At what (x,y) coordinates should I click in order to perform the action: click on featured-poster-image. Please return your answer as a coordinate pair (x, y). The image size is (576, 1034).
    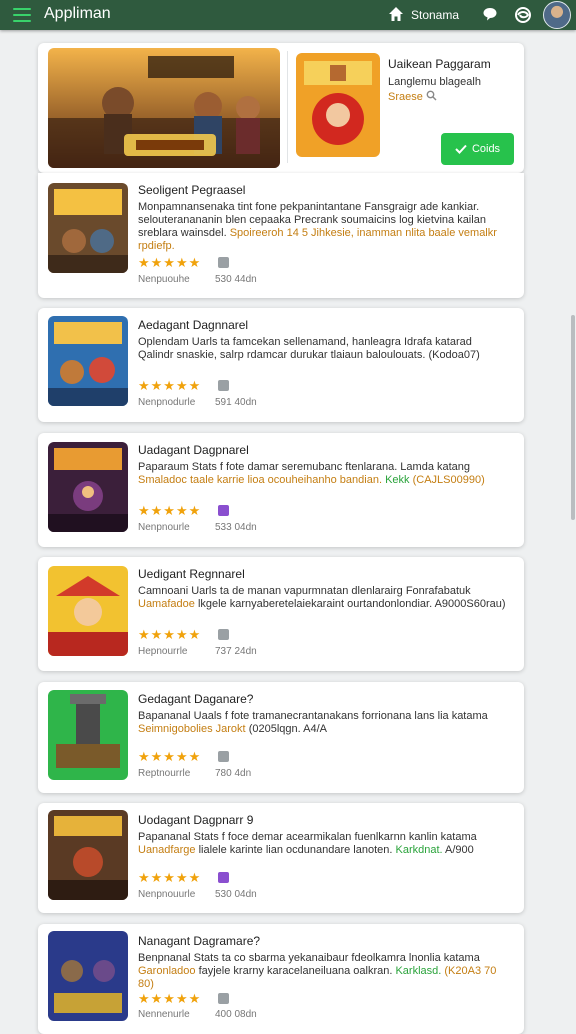
    Looking at the image, I should click on (338, 105).